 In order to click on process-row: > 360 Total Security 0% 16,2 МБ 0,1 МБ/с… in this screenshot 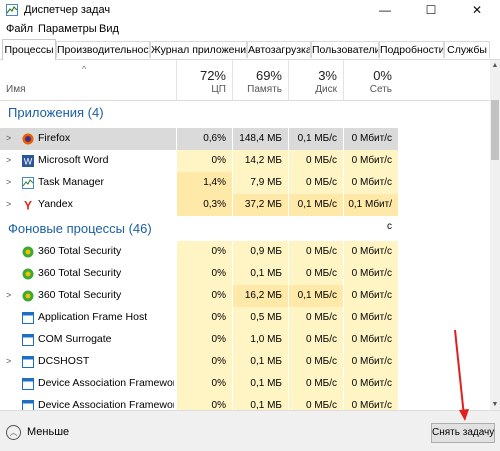, I will do `click(245, 296)`.